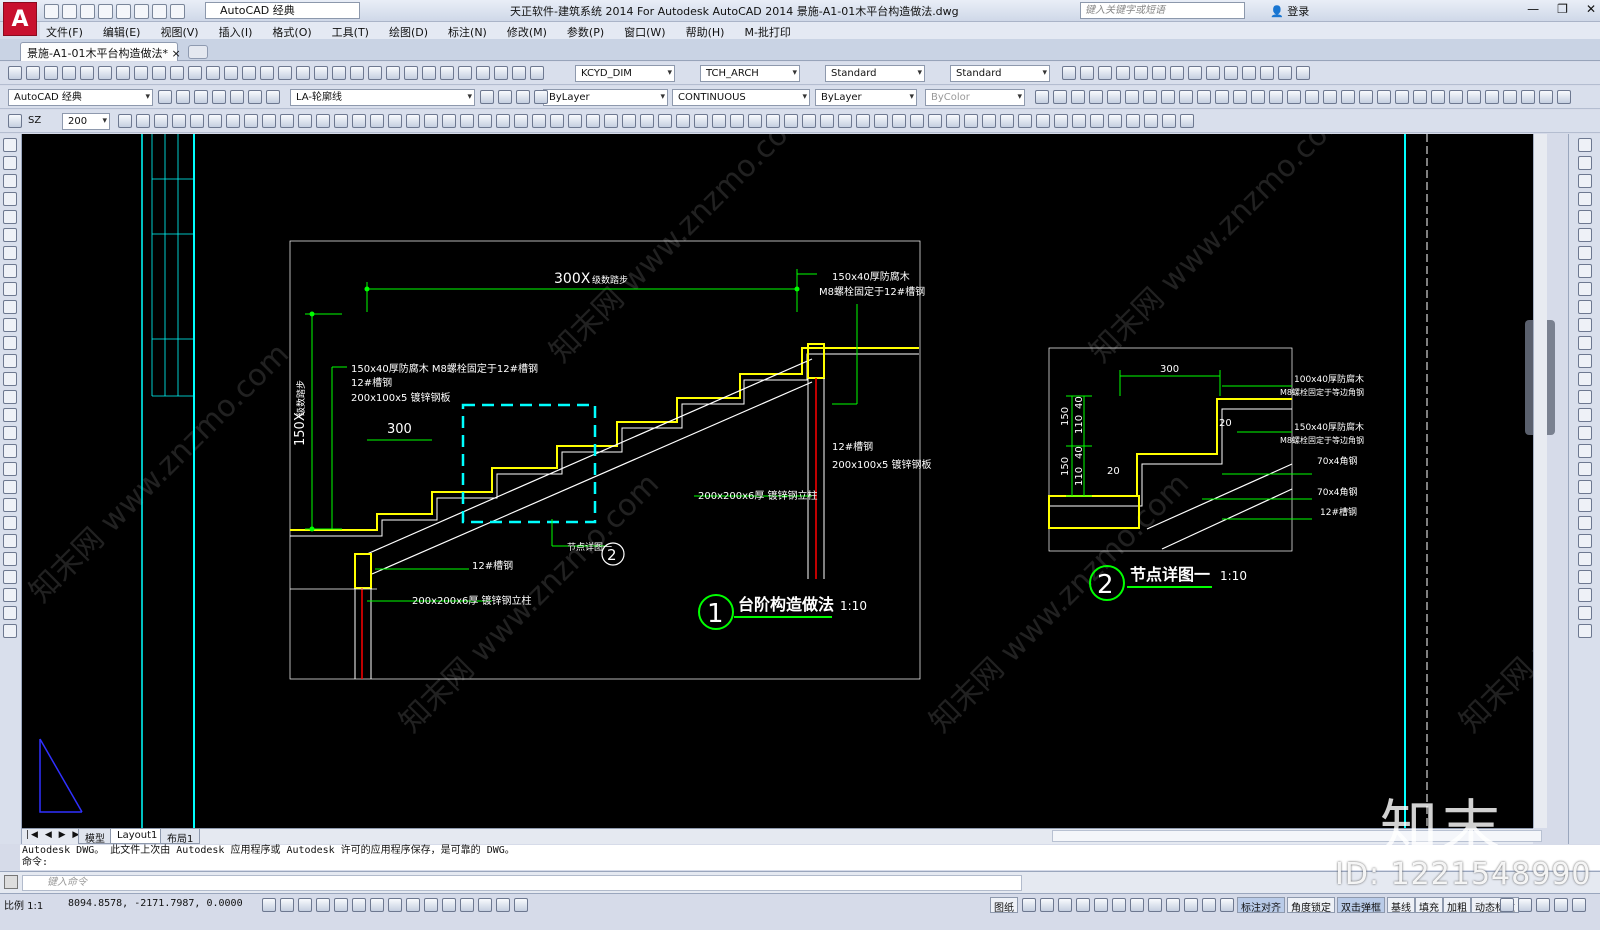  What do you see at coordinates (1457, 905) in the screenshot?
I see `status-bold-button: 加粗` at bounding box center [1457, 905].